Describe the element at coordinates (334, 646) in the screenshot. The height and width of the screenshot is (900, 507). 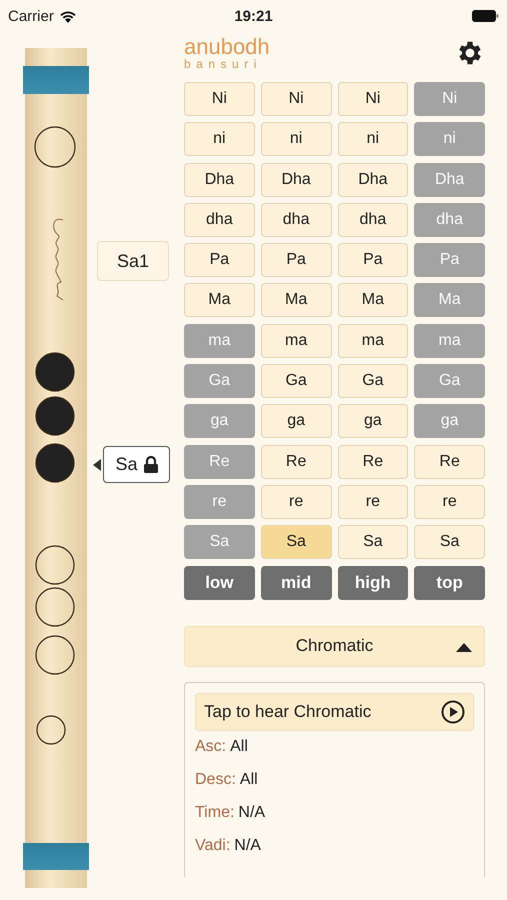
I see `scale-dropdown: Chromatic` at that location.